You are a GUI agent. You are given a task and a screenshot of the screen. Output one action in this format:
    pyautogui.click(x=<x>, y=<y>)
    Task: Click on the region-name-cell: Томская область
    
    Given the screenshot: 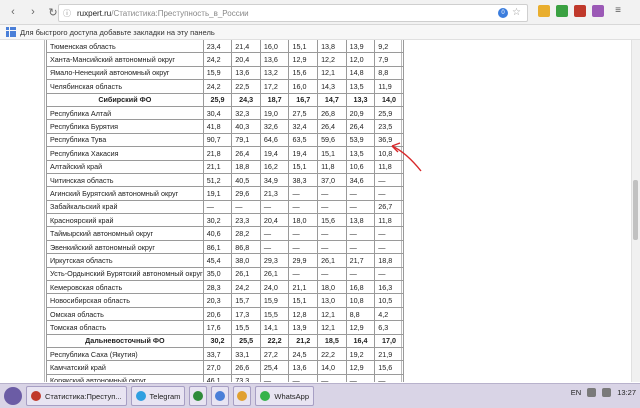 What is the action you would take?
    pyautogui.click(x=125, y=327)
    